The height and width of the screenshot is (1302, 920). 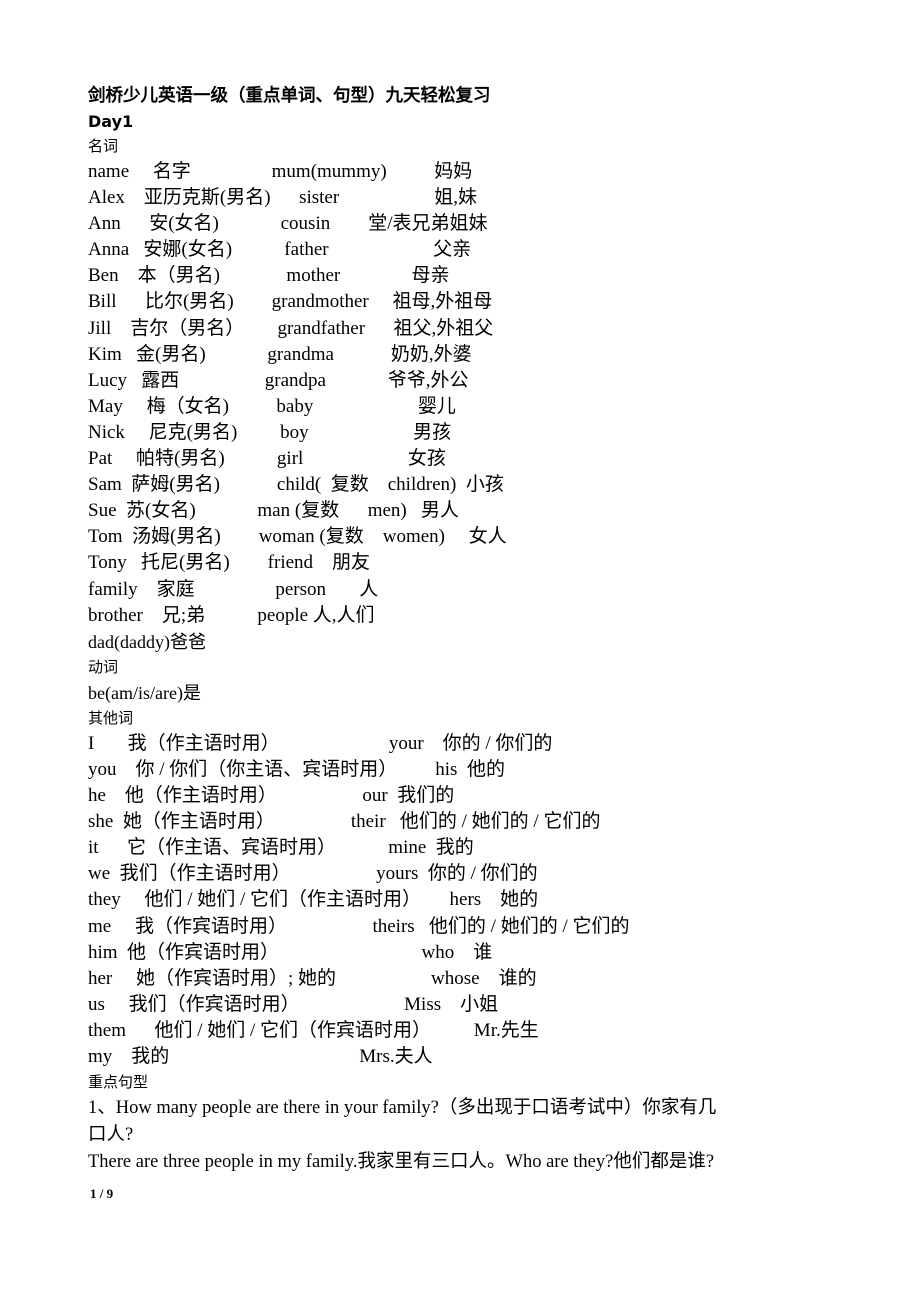 What do you see at coordinates (344, 822) in the screenshot?
I see `list-item: she 她（作主语时用） their 他们的 / 她们的 / 它们的` at bounding box center [344, 822].